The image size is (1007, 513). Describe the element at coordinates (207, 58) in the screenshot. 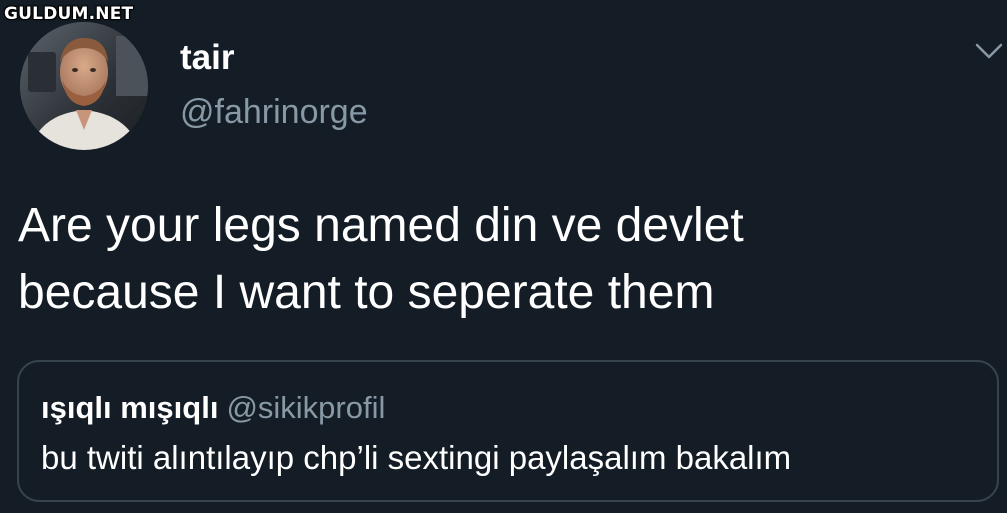

I see `author-display-name: tair` at that location.